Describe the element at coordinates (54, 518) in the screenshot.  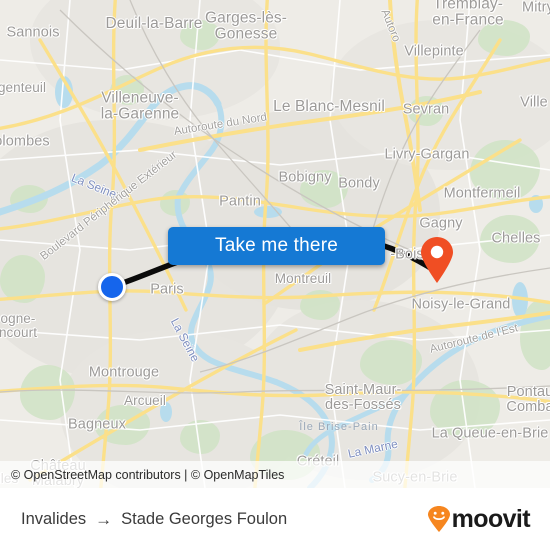
I see `trip-origin-label: Invalides` at that location.